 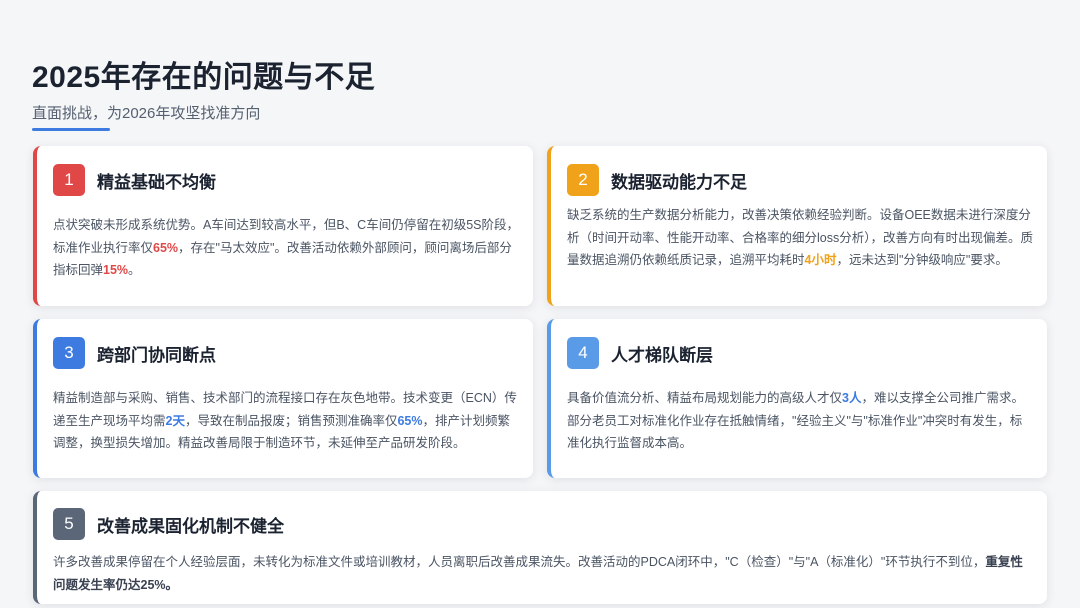 What do you see at coordinates (156, 355) in the screenshot?
I see `card-title: 跨部门协同断点` at bounding box center [156, 355].